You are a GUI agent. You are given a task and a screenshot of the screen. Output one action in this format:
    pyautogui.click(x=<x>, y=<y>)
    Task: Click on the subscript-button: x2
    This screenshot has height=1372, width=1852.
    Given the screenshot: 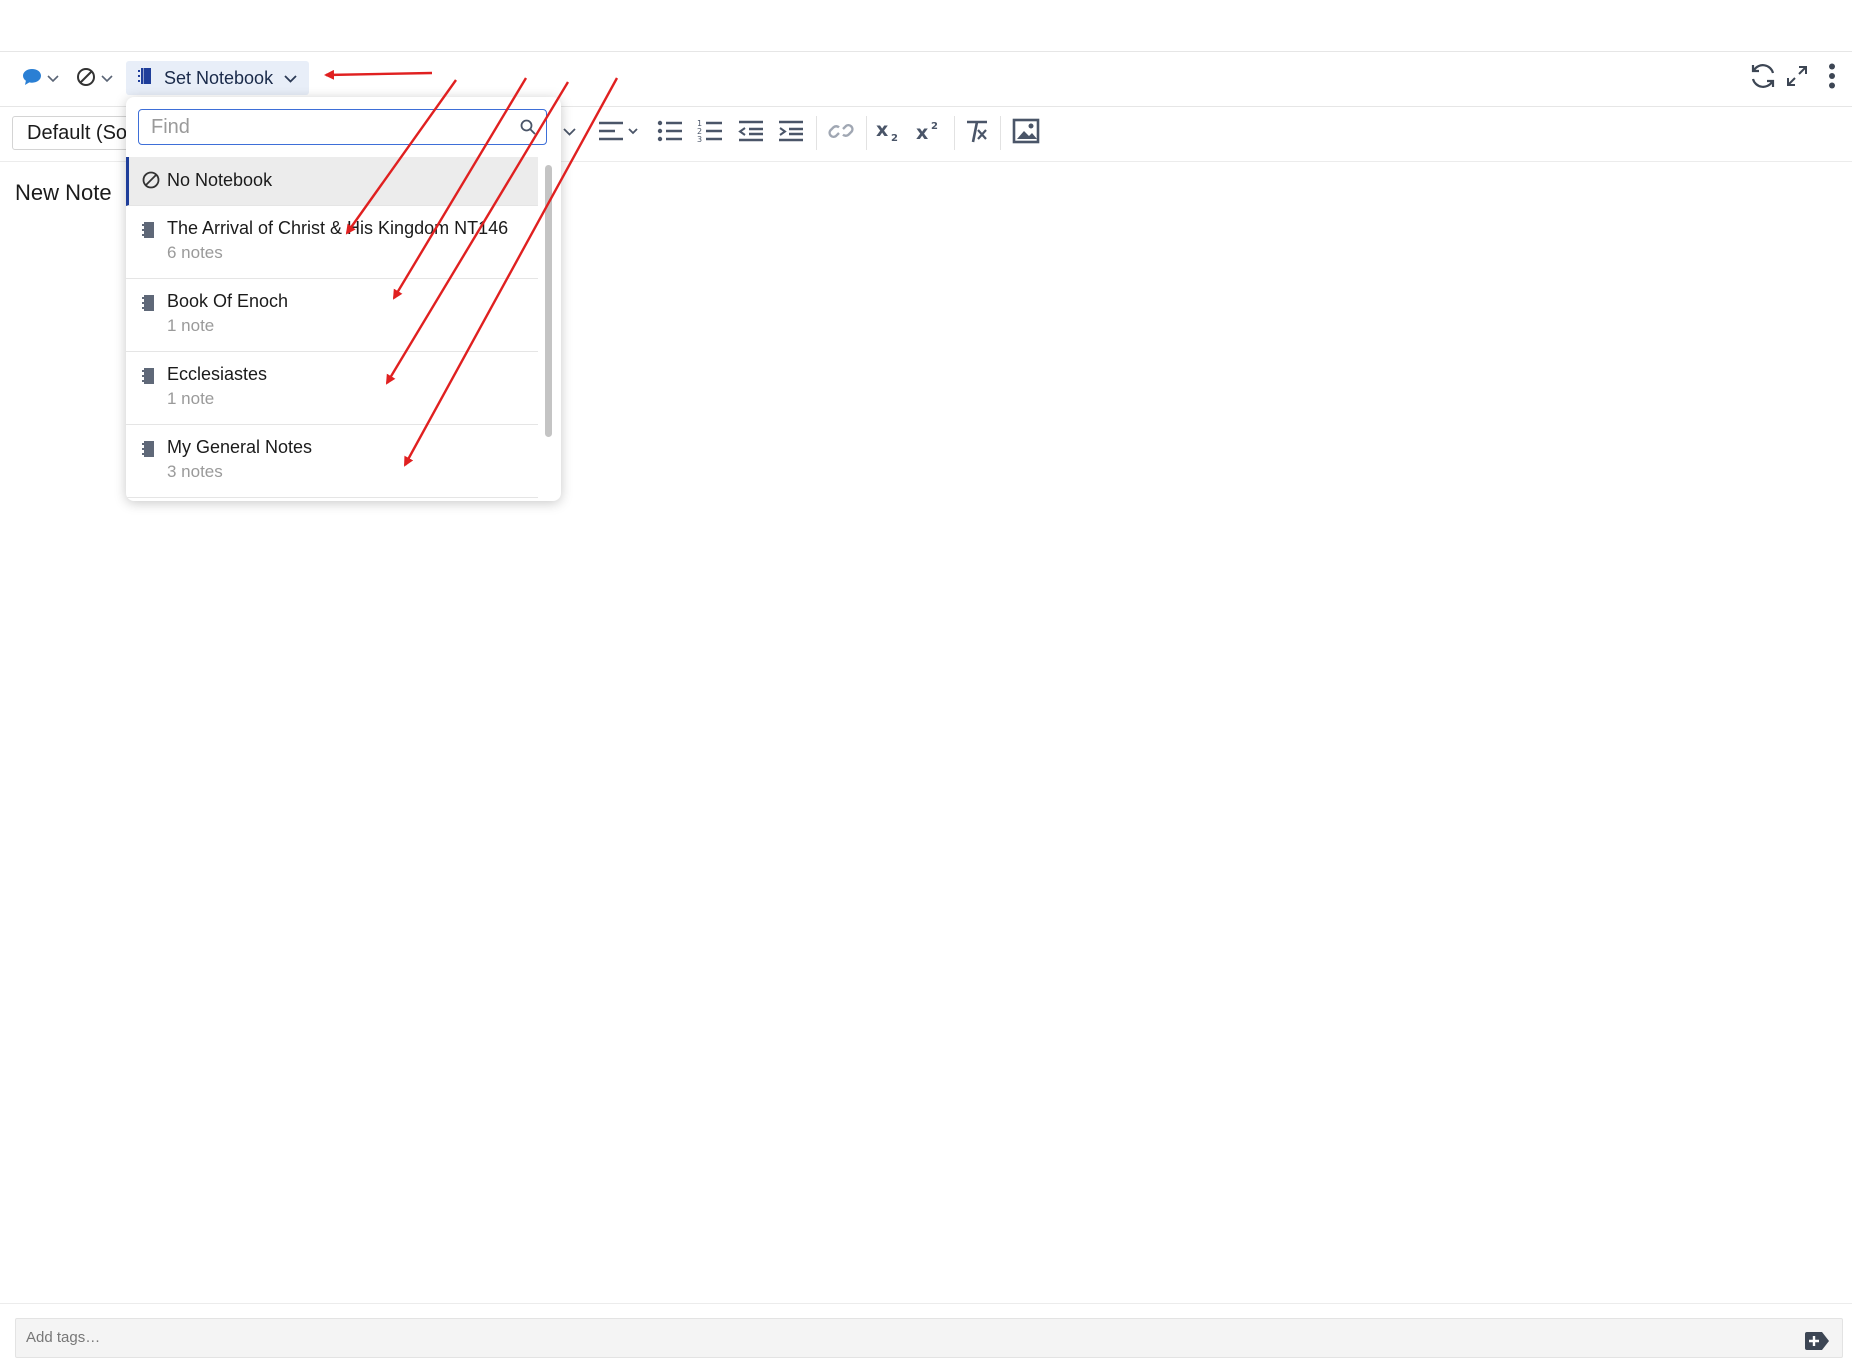 What is the action you would take?
    pyautogui.click(x=889, y=133)
    